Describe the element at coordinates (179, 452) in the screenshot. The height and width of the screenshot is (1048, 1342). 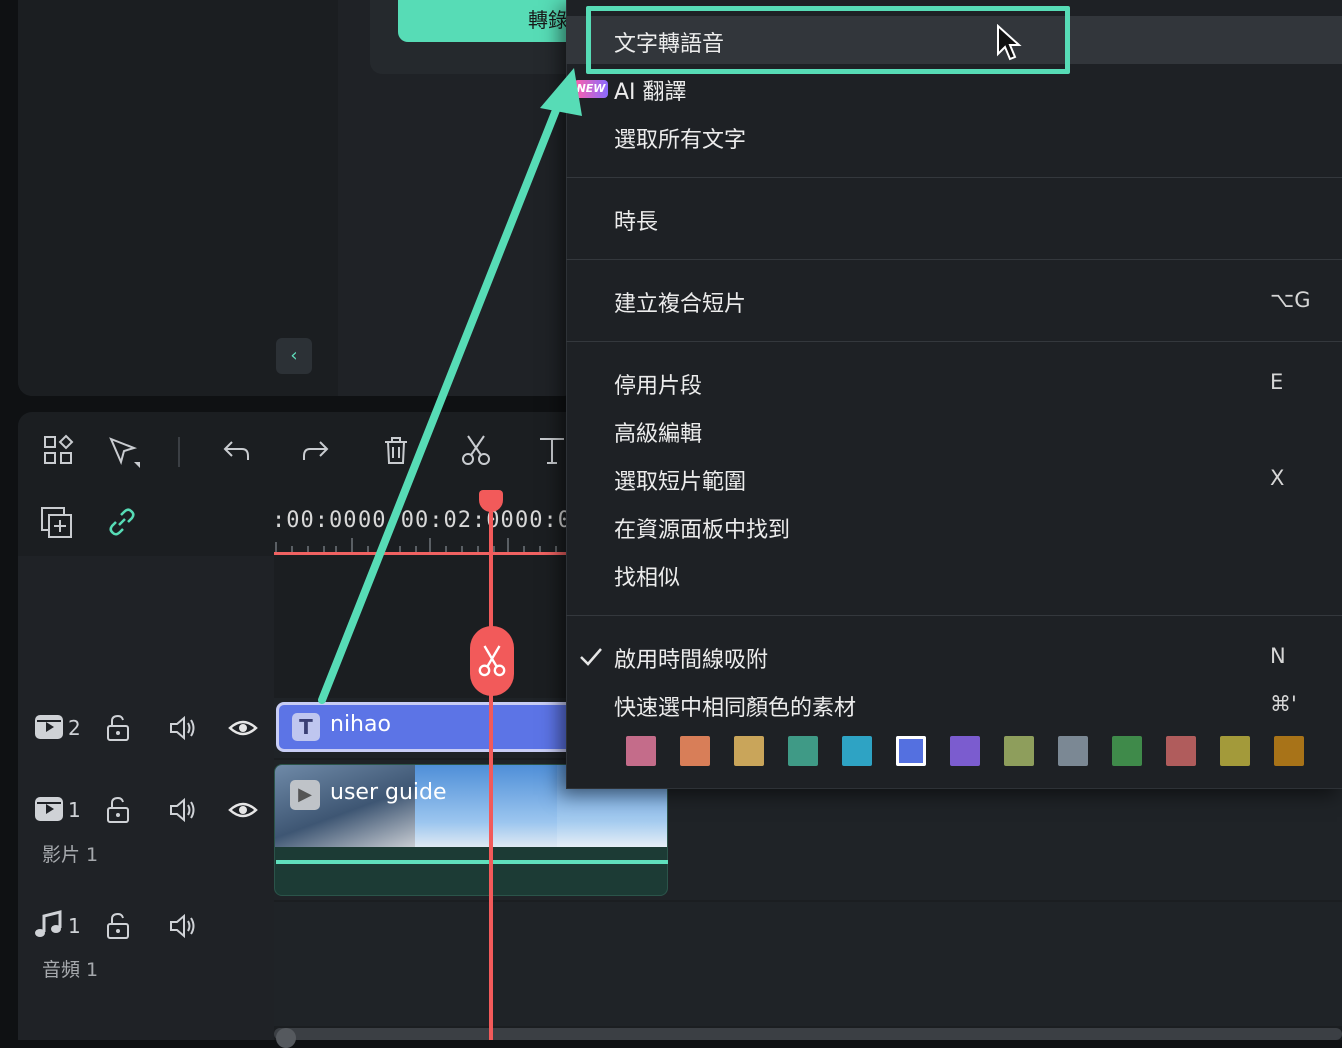
I see `toolbar-divider` at that location.